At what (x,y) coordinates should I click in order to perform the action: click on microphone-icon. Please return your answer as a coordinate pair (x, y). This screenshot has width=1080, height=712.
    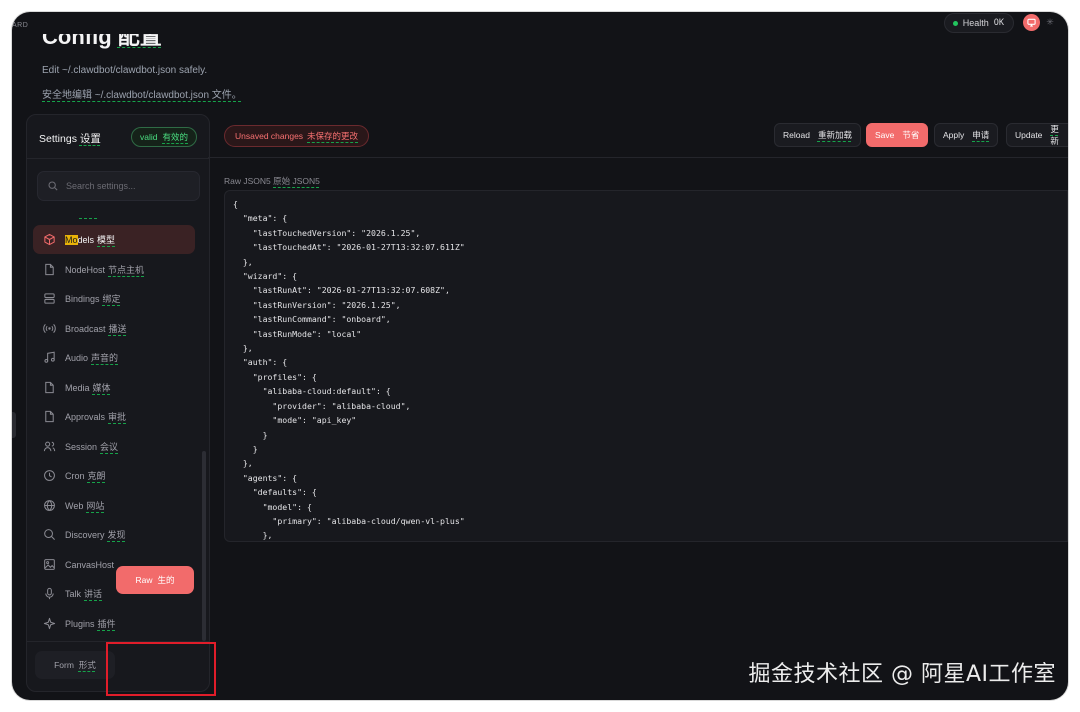
    Looking at the image, I should click on (49, 593).